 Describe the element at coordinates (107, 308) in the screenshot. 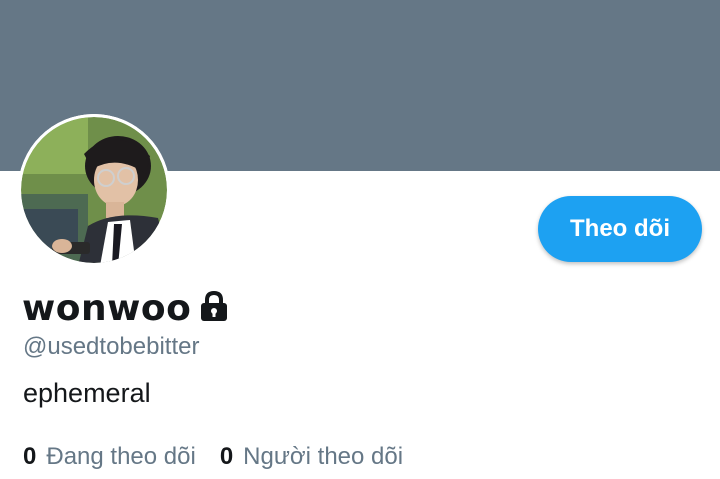

I see `display-name: wonwoo` at that location.